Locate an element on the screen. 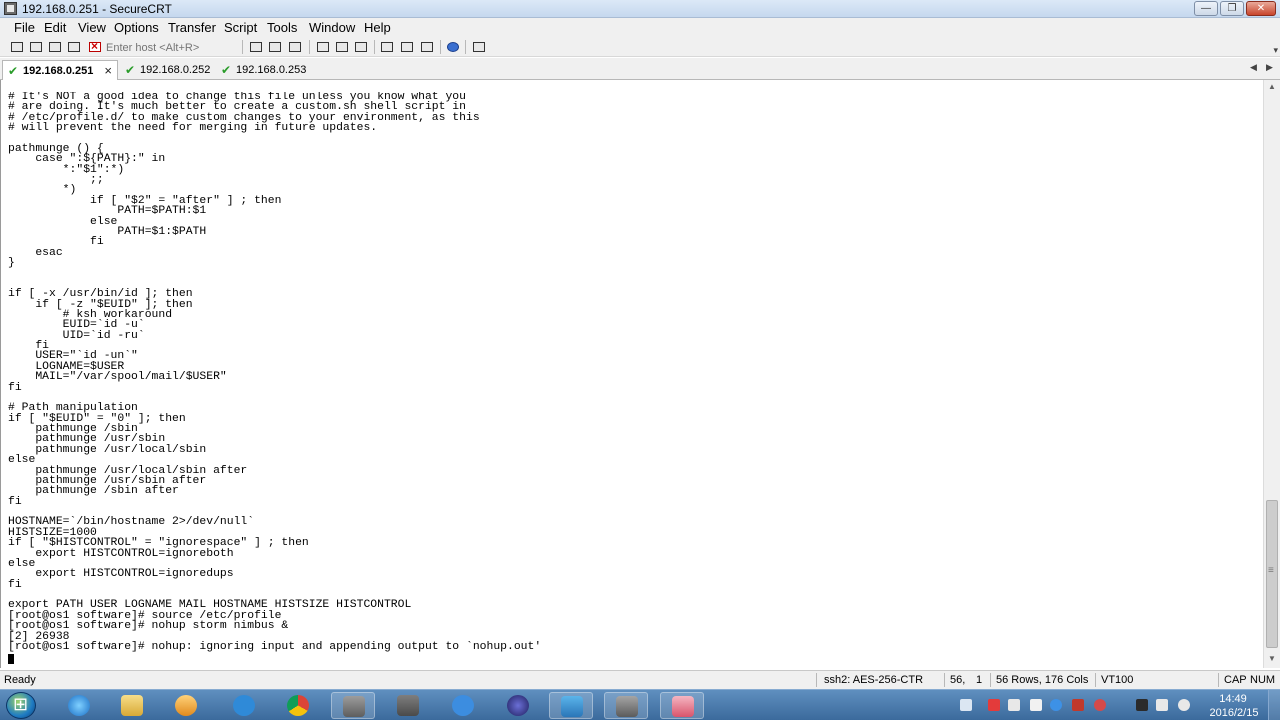 Image resolution: width=1280 pixels, height=720 pixels. taskbar-explorer-icon is located at coordinates (132, 705).